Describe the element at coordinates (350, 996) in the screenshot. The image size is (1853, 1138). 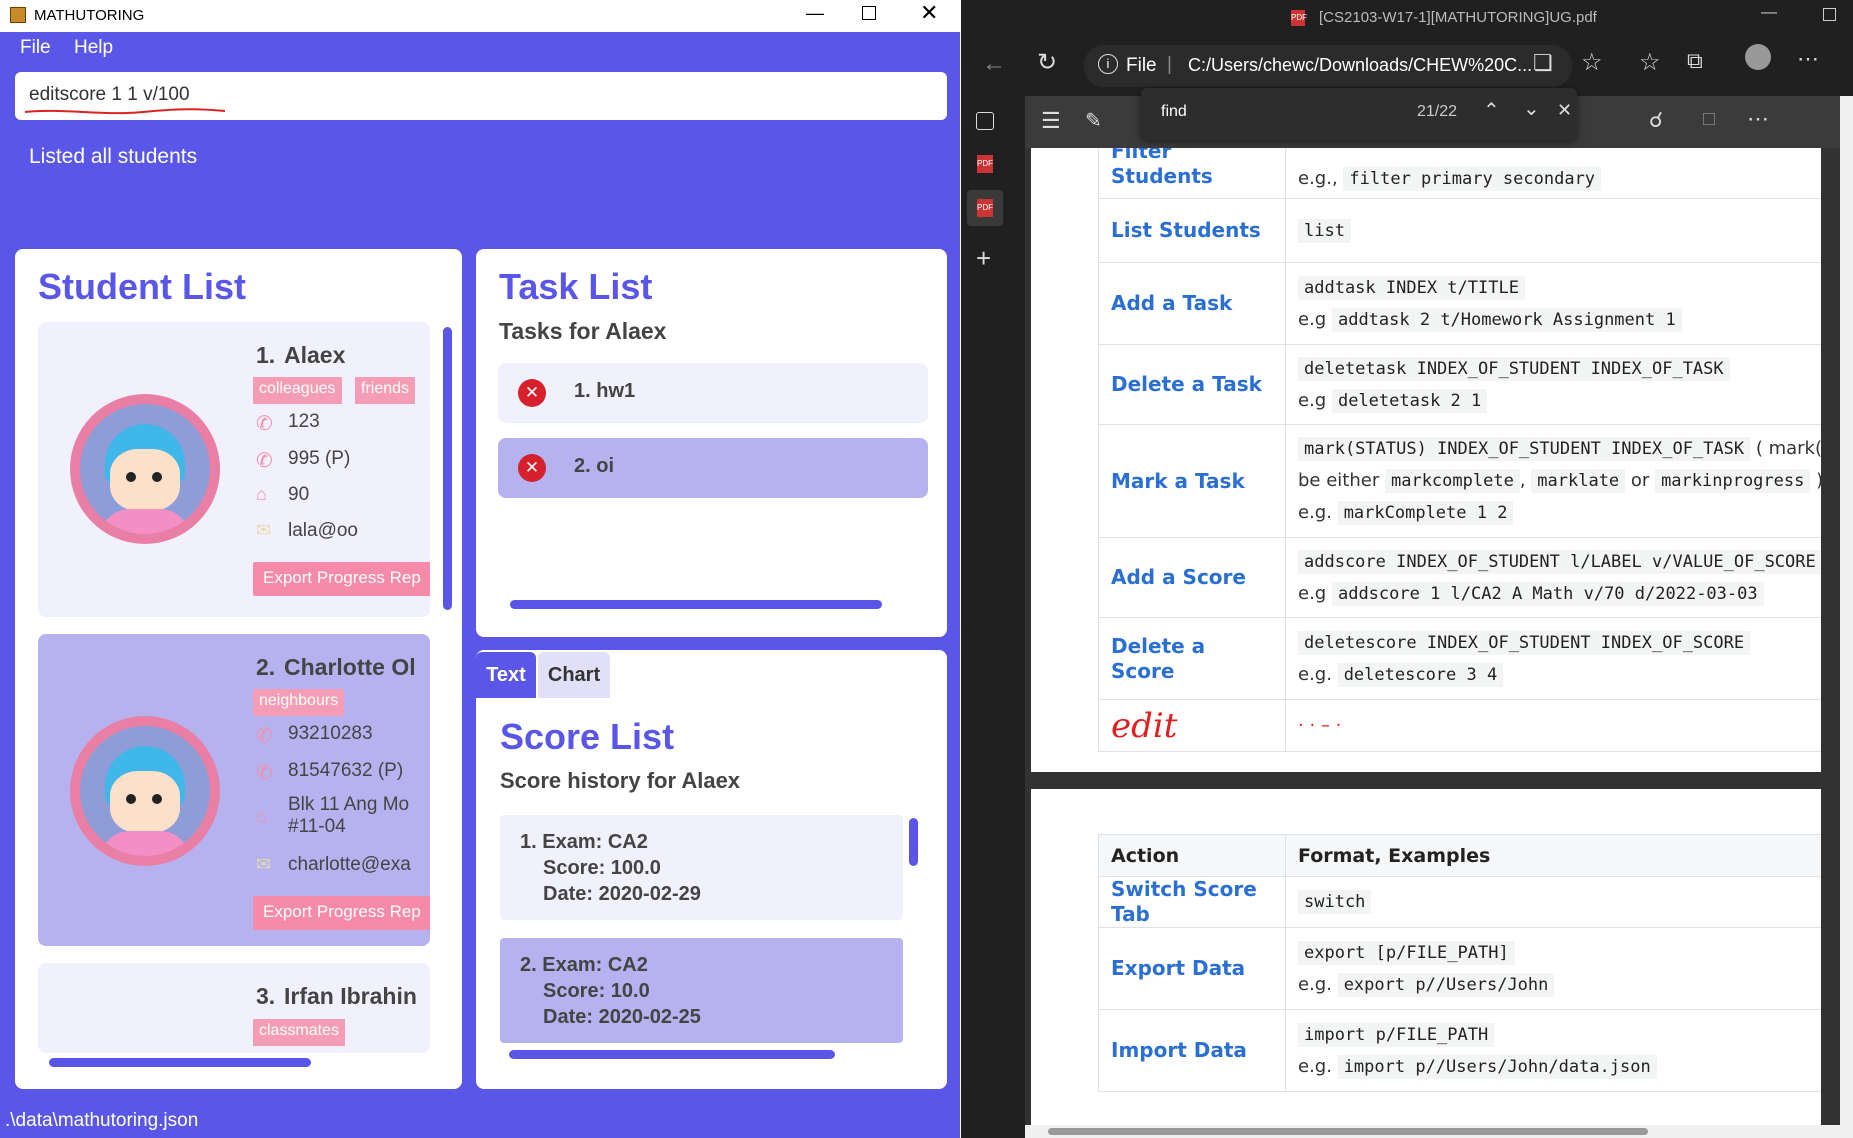
I see `student-name: Irfan Ibrahin` at that location.